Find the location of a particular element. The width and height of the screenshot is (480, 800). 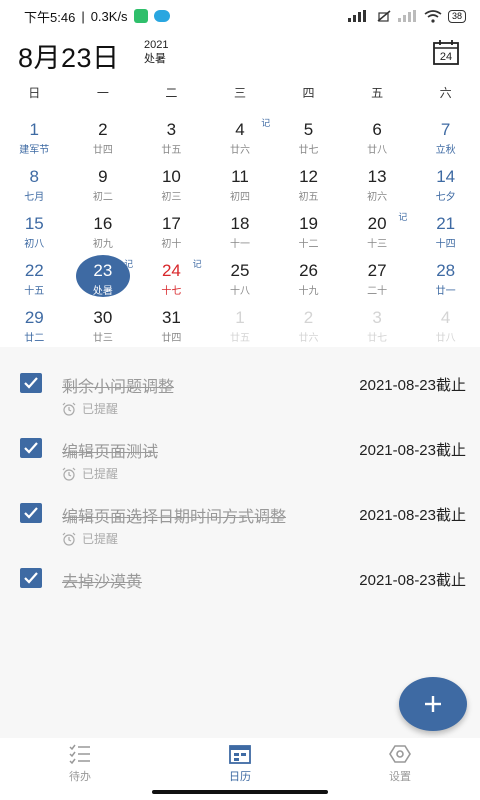

status-time: 下午5:46 is located at coordinates (50, 17).